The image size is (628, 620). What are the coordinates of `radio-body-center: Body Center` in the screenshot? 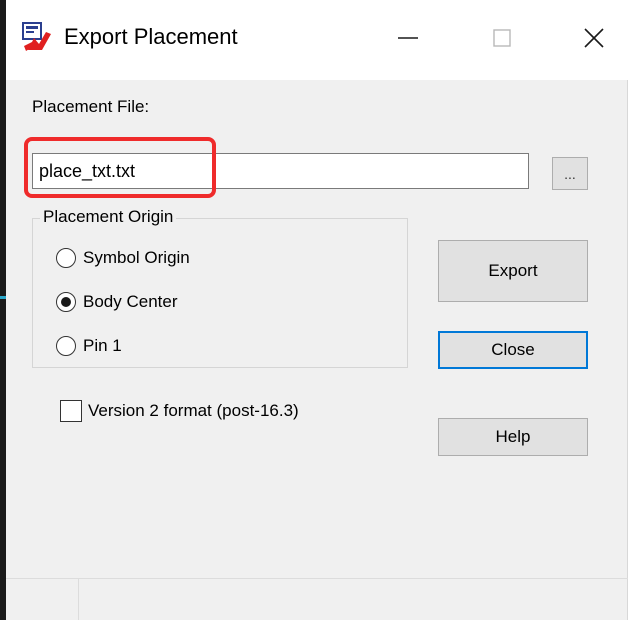 It's located at (117, 302).